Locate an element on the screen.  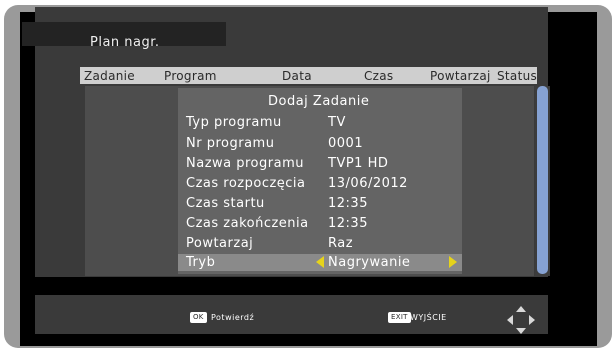
confirm-label: Potwierdź is located at coordinates (233, 317).